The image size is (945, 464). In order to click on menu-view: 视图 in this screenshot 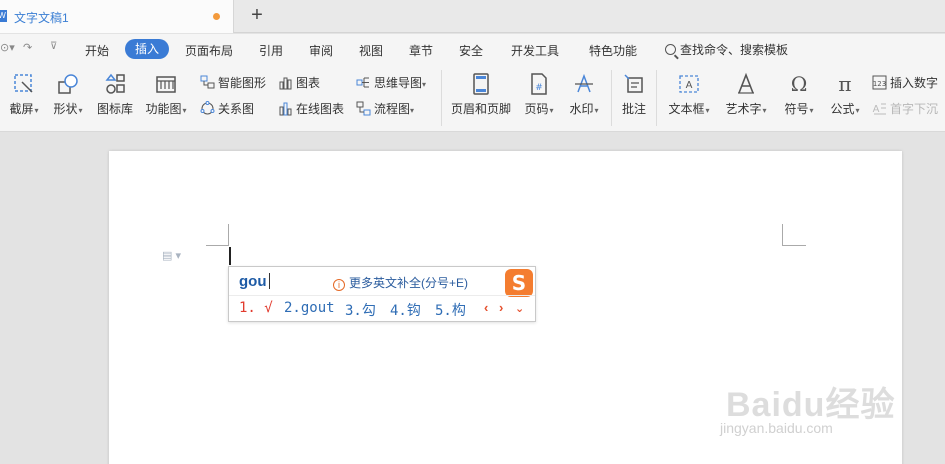, I will do `click(371, 50)`.